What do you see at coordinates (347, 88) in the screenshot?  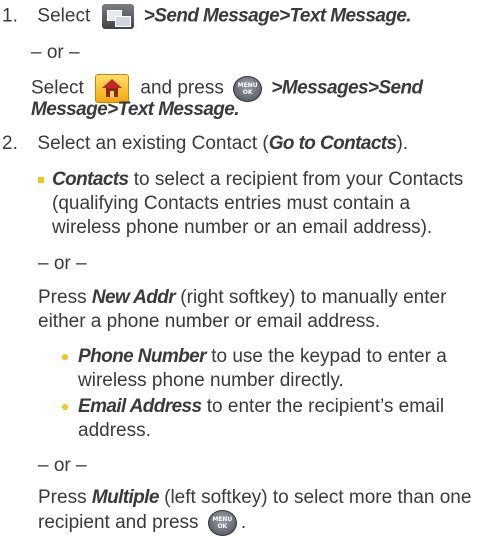 I see `menu-path: >Messages>Send` at bounding box center [347, 88].